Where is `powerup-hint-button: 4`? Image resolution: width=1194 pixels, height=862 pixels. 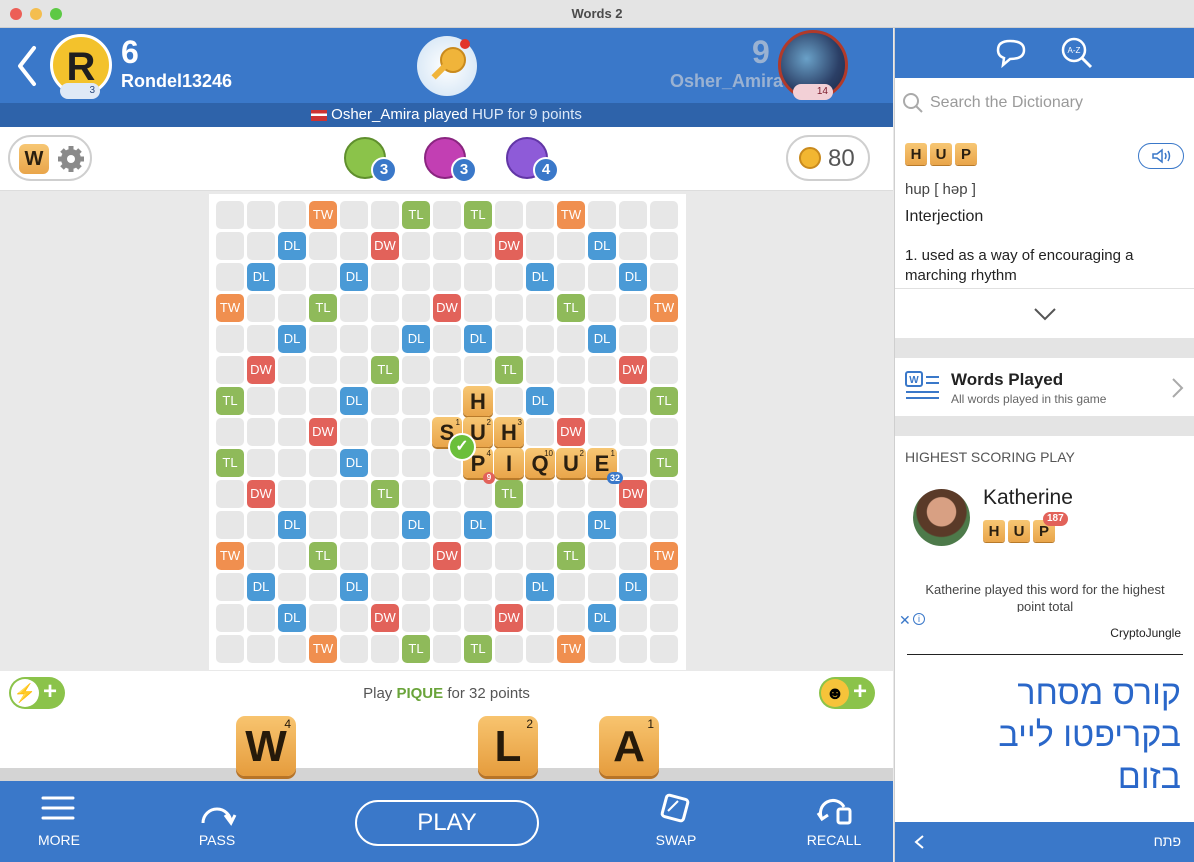 powerup-hint-button: 4 is located at coordinates (534, 160).